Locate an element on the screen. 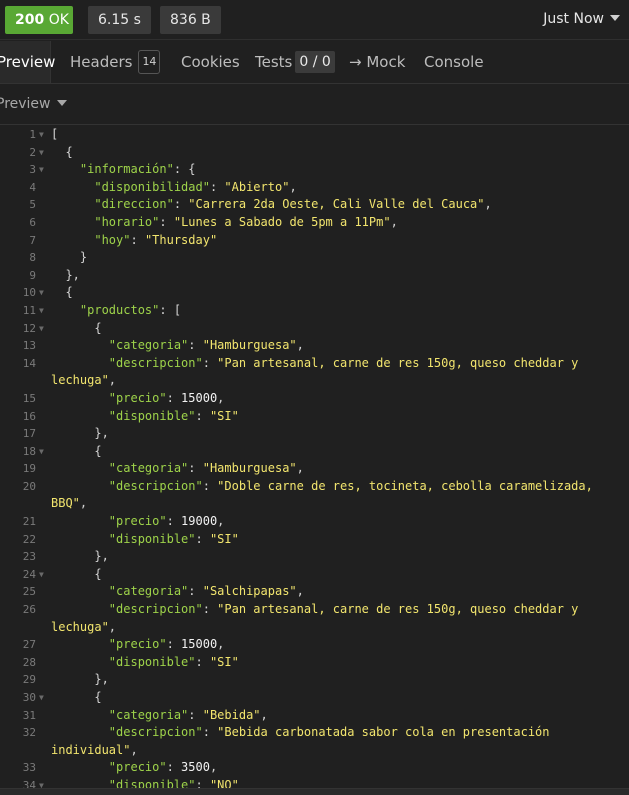 This screenshot has height=795, width=629. code-line: 3 ▼ "información": { is located at coordinates (314, 170).